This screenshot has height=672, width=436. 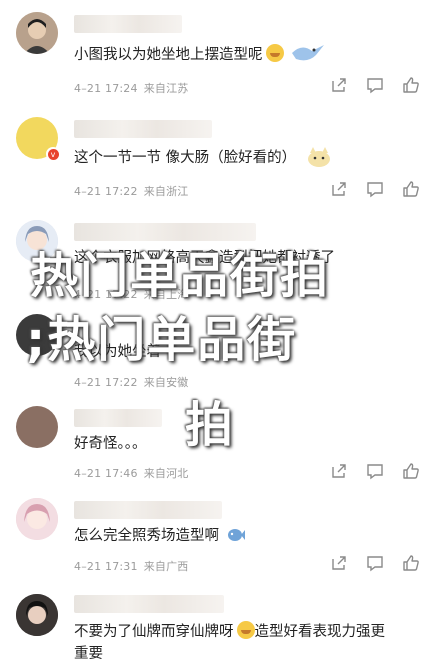 I want to click on comment-text: 不要为了仙牌而穿仙牌呀 造型好看表现力强更 重要, so click(x=247, y=643).